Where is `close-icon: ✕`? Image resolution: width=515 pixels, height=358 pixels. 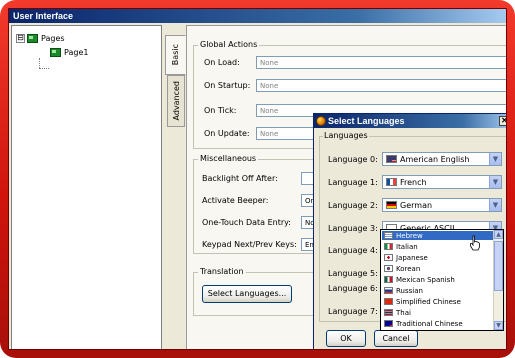
close-icon: ✕ is located at coordinates (502, 121).